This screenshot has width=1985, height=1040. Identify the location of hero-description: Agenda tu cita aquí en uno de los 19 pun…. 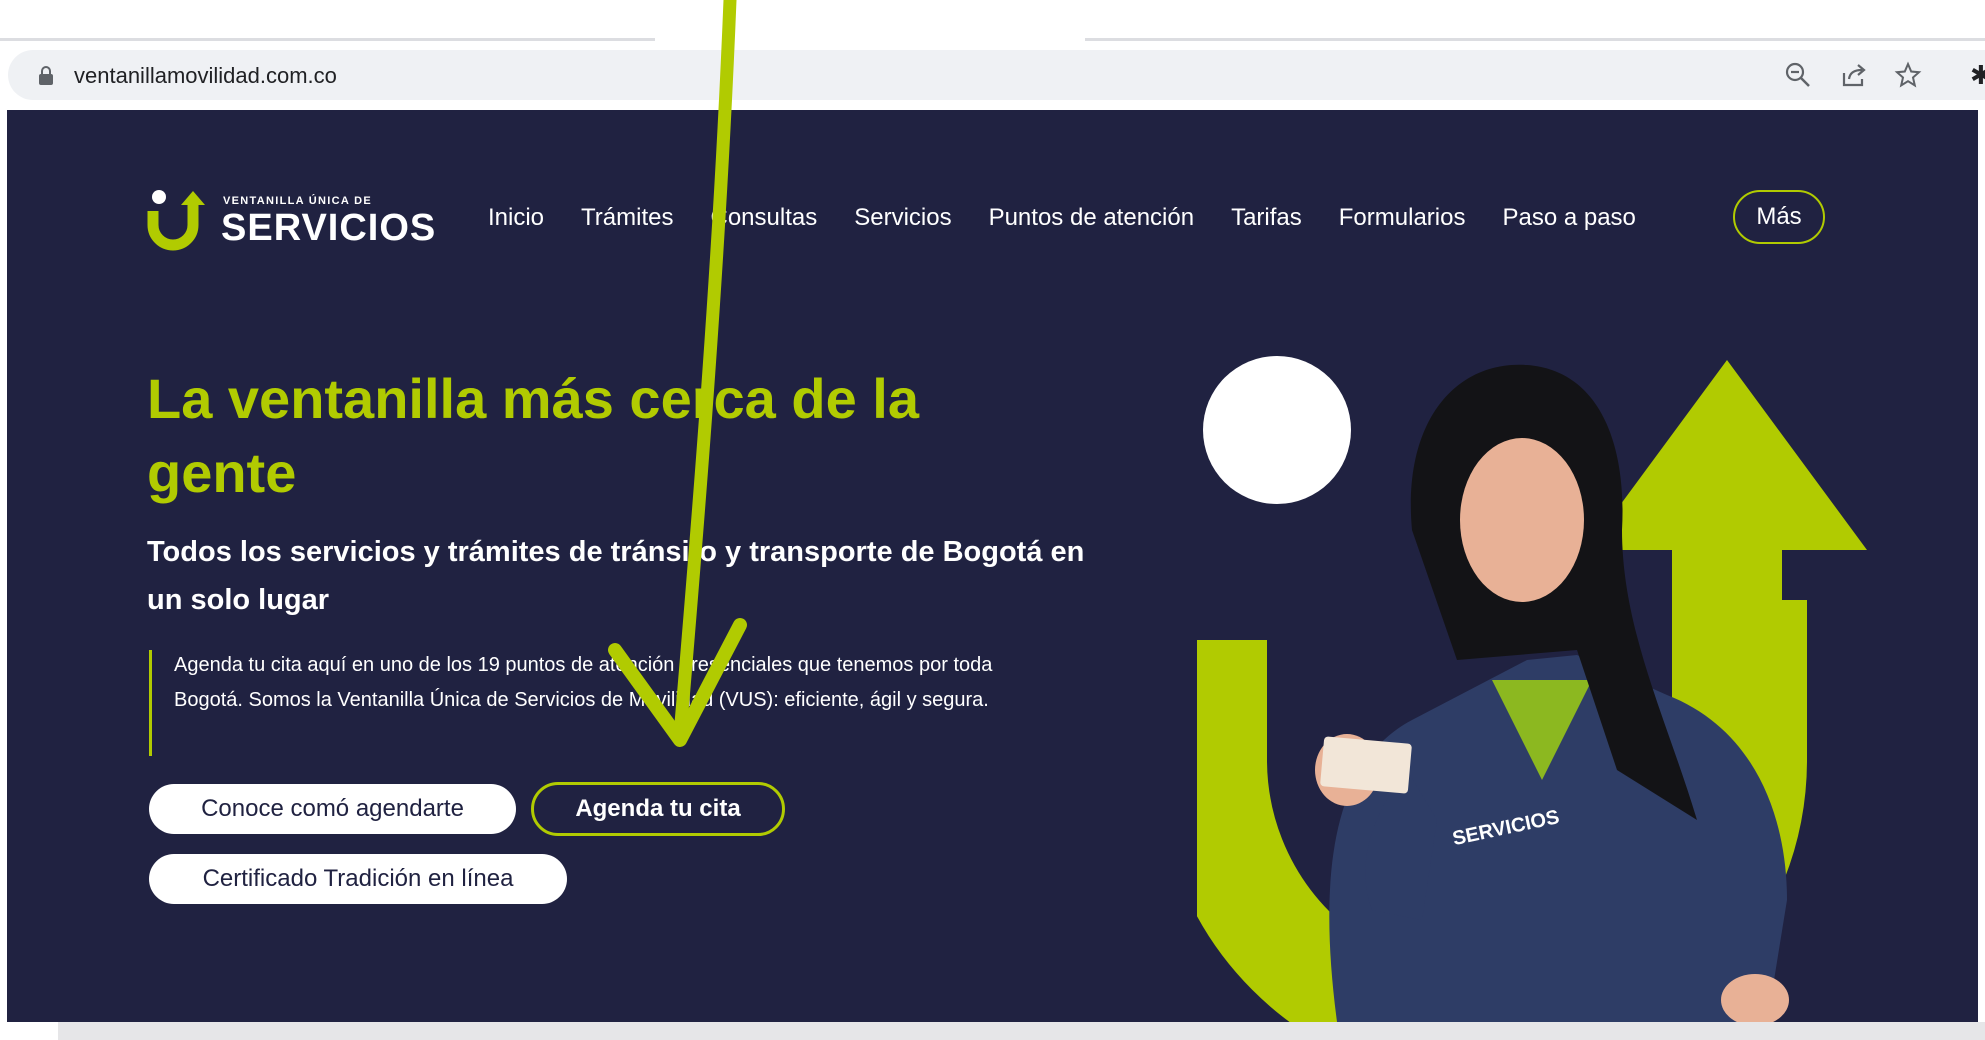
(583, 682).